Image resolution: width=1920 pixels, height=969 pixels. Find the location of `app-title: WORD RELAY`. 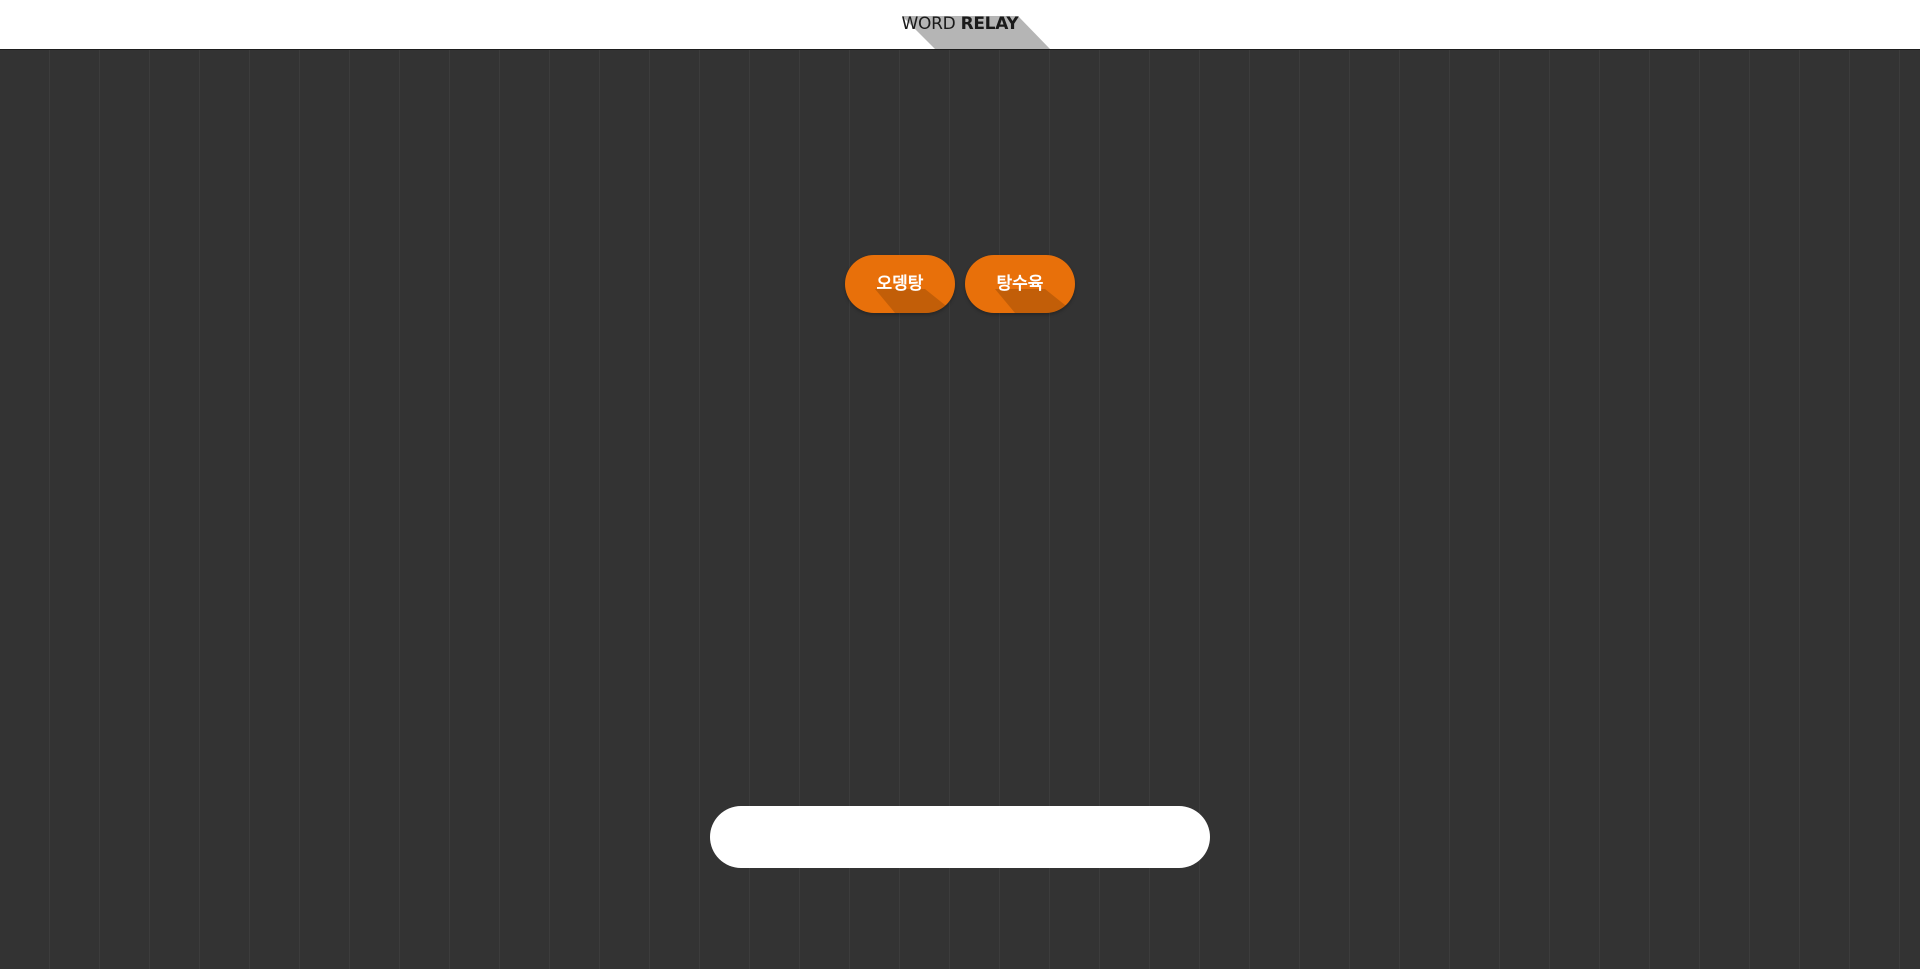

app-title: WORD RELAY is located at coordinates (960, 24).